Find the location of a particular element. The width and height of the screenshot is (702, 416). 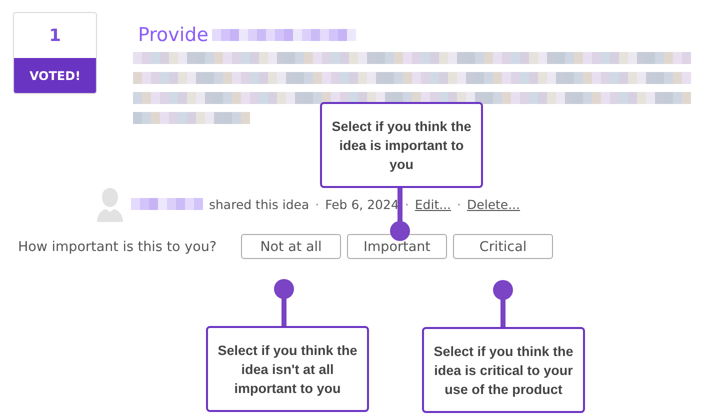

callout-text: Select if you think the idea is critical to your use of the product is located at coordinates (504, 370).